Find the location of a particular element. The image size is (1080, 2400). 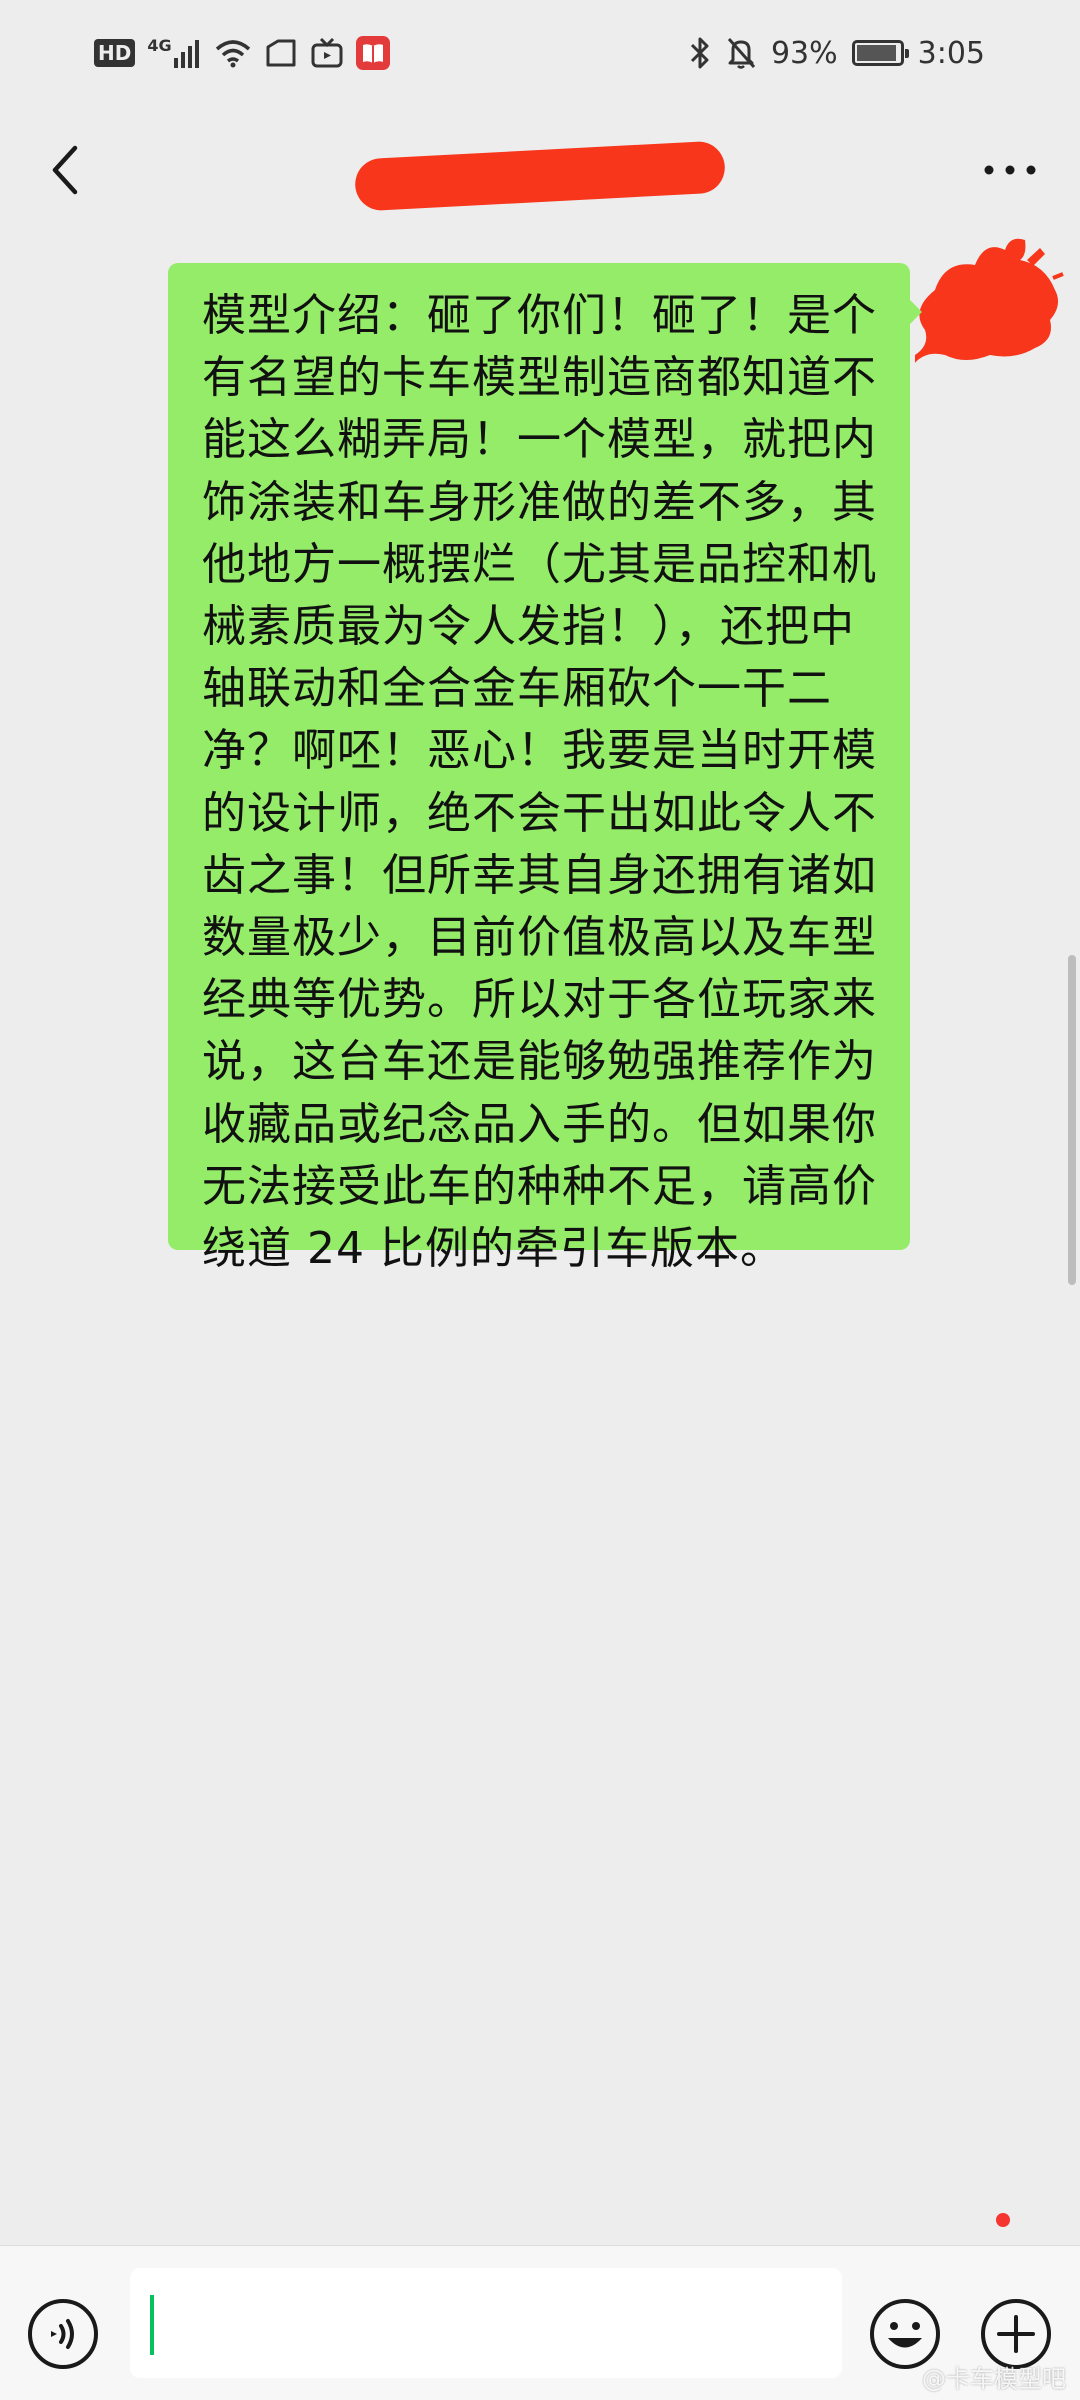

status-left: HD 4G is located at coordinates (242, 53).